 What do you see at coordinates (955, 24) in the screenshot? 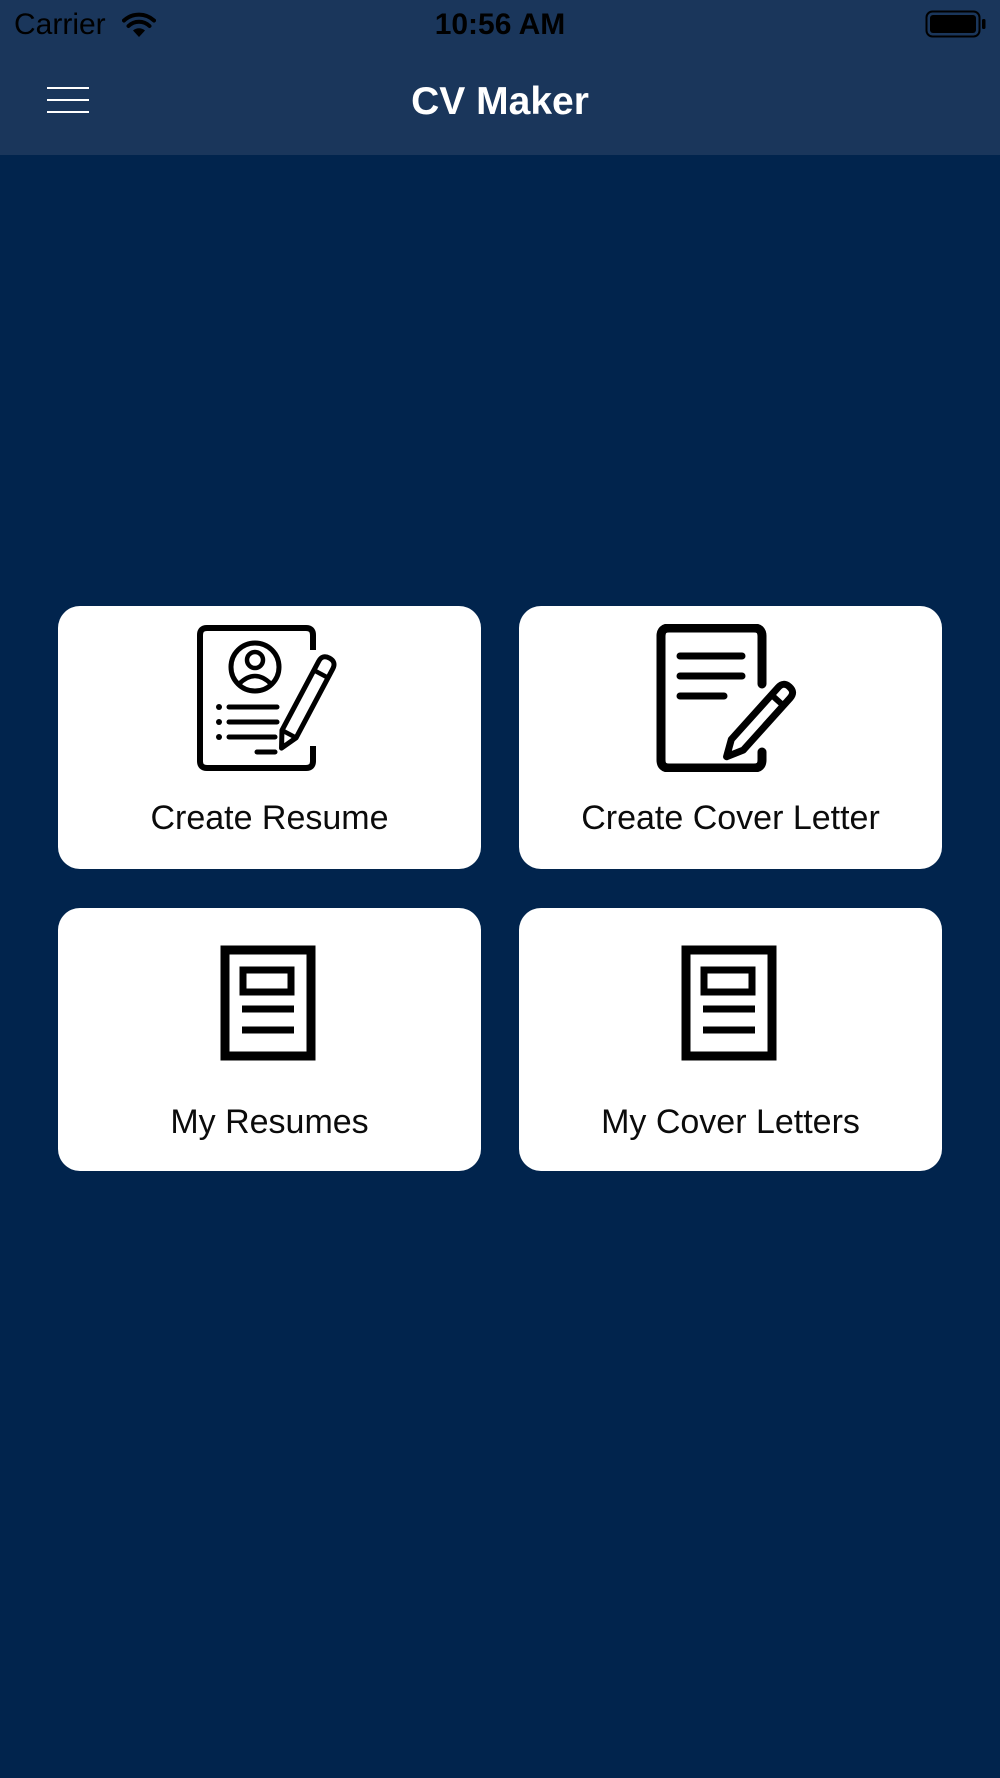
I see `battery-full-icon` at bounding box center [955, 24].